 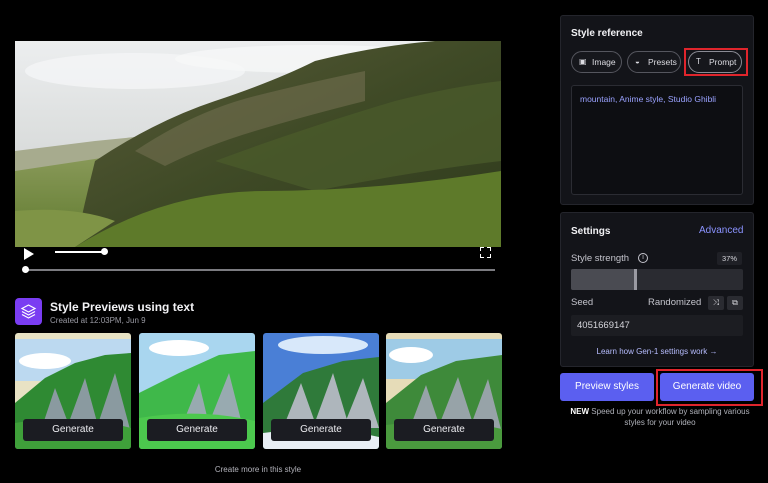 What do you see at coordinates (591, 231) in the screenshot?
I see `settings-title: Settings` at bounding box center [591, 231].